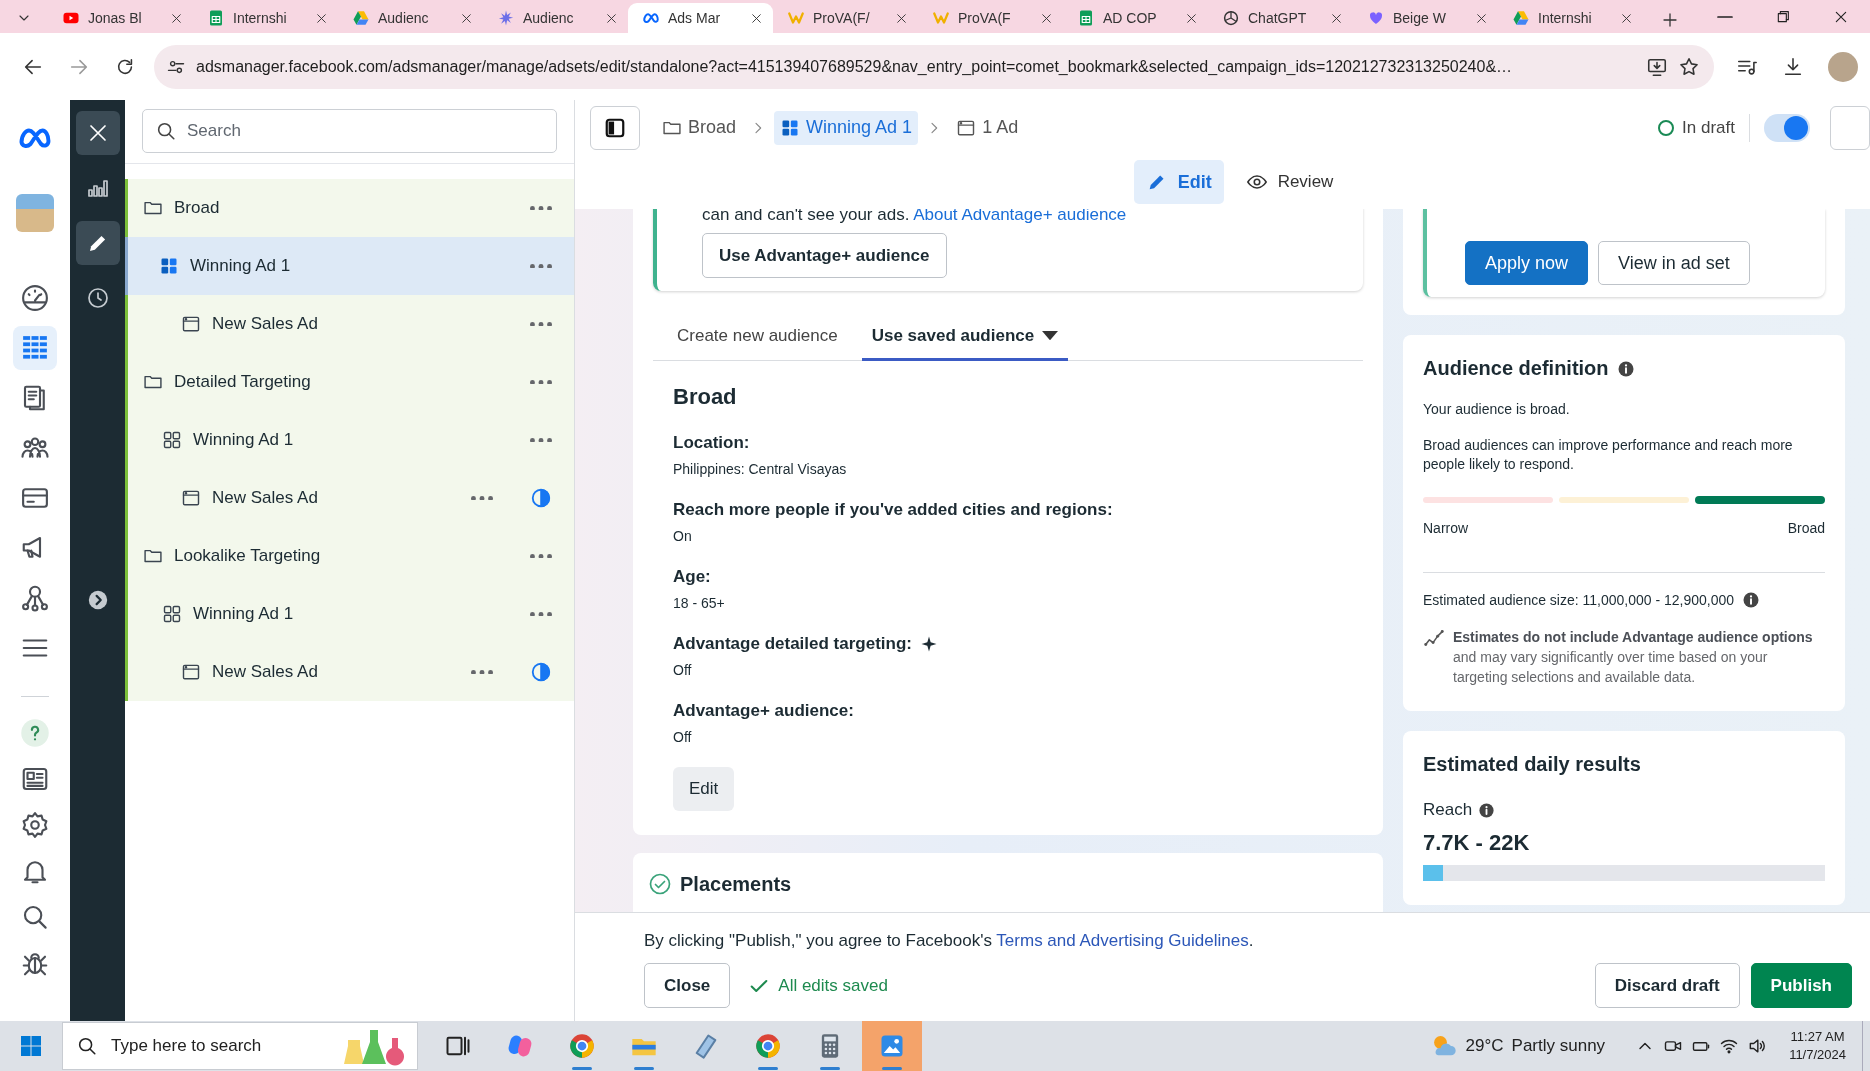 The image size is (1870, 1071). I want to click on browser-tab: ProVA(F, so click(990, 18).